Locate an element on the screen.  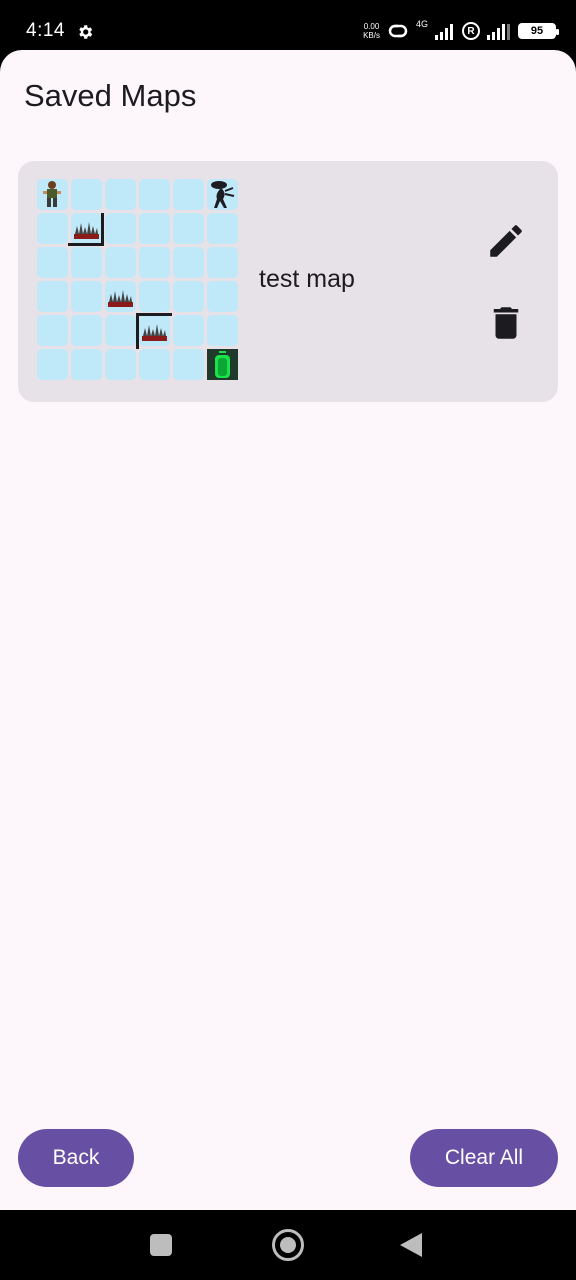
pencil-icon is located at coordinates (506, 241).